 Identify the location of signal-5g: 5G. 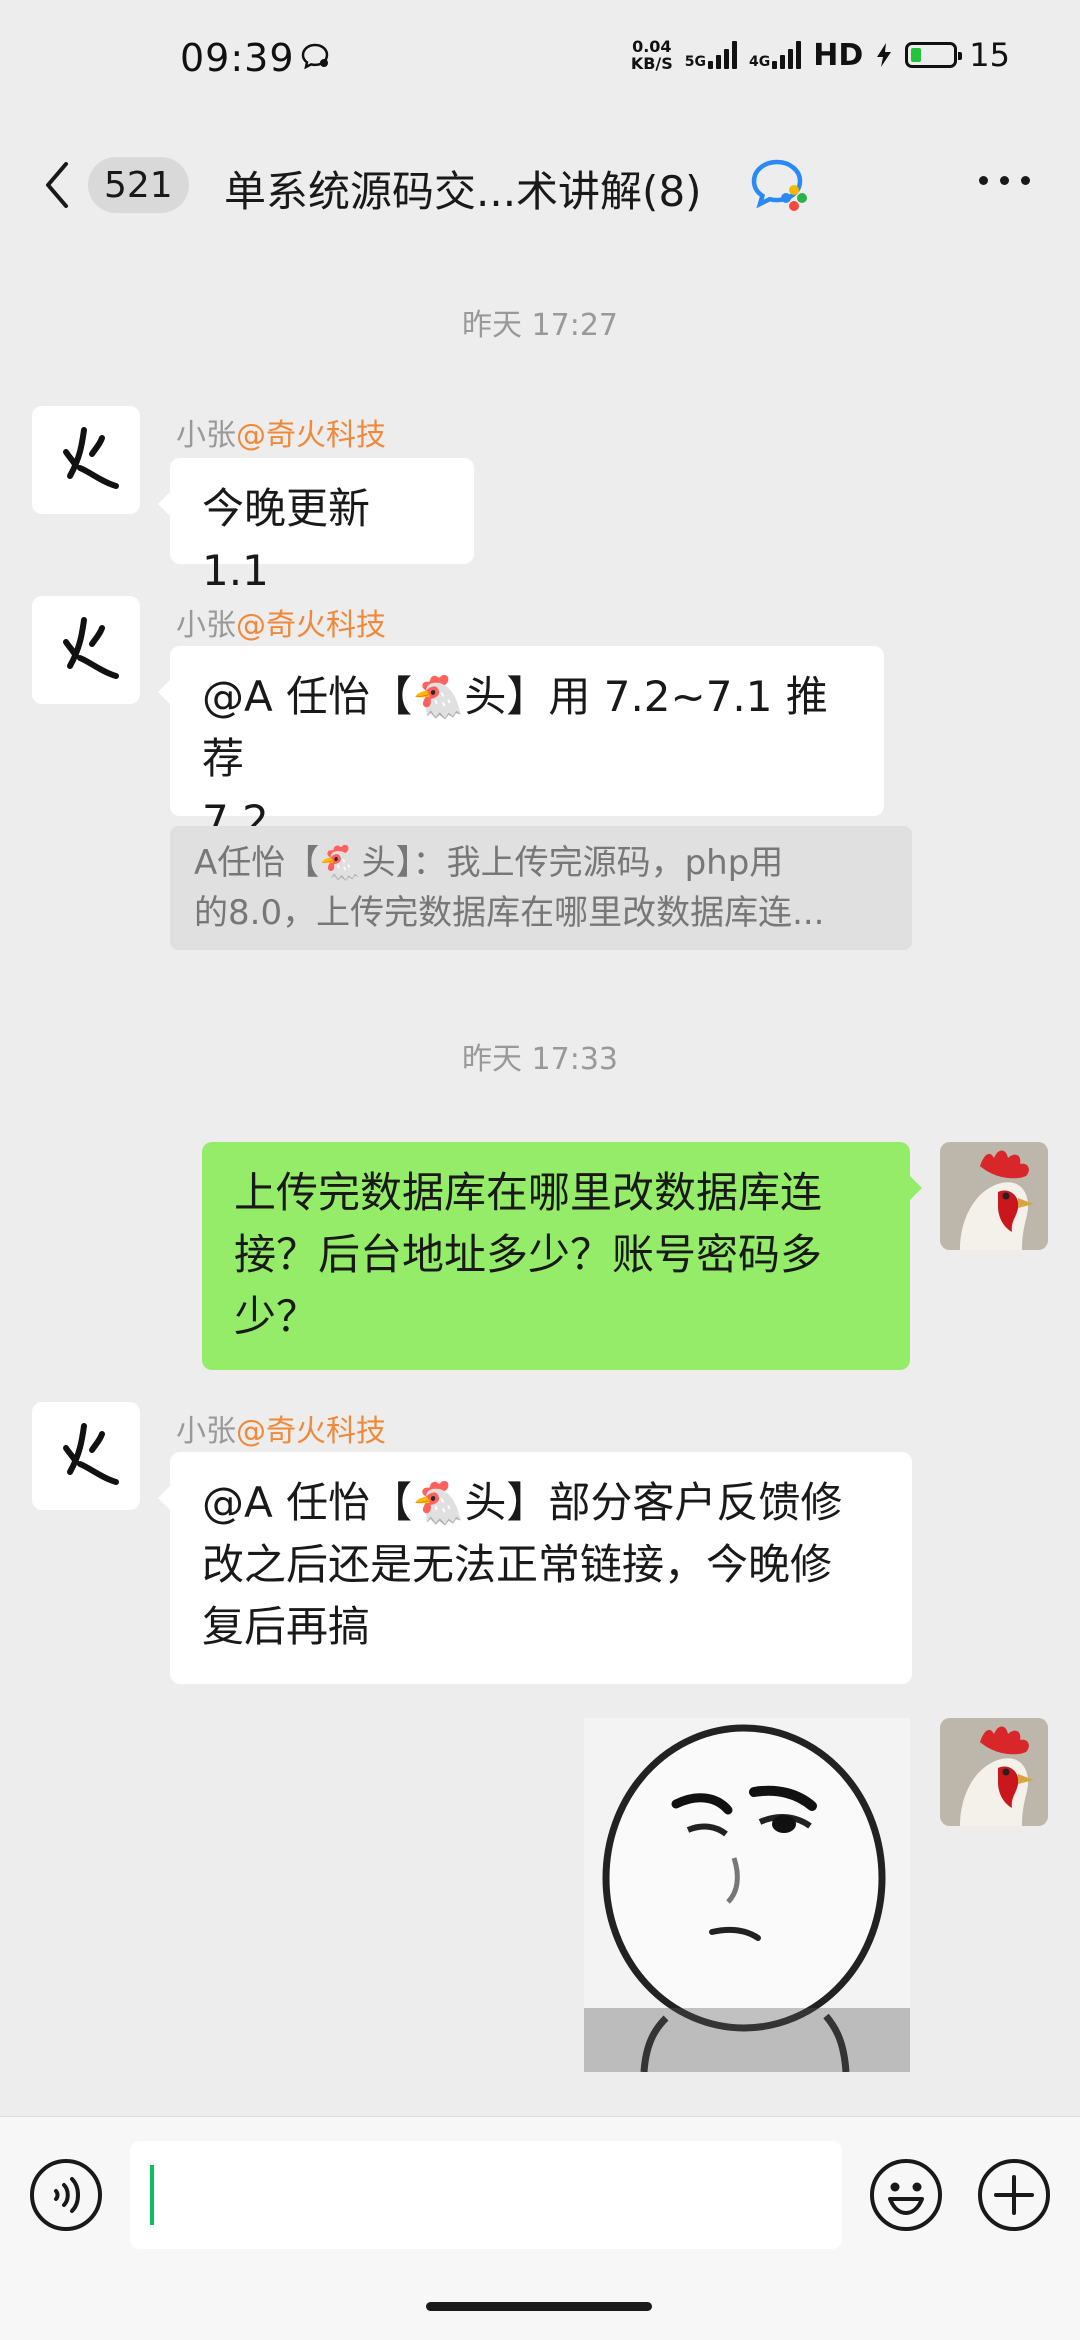
(711, 55).